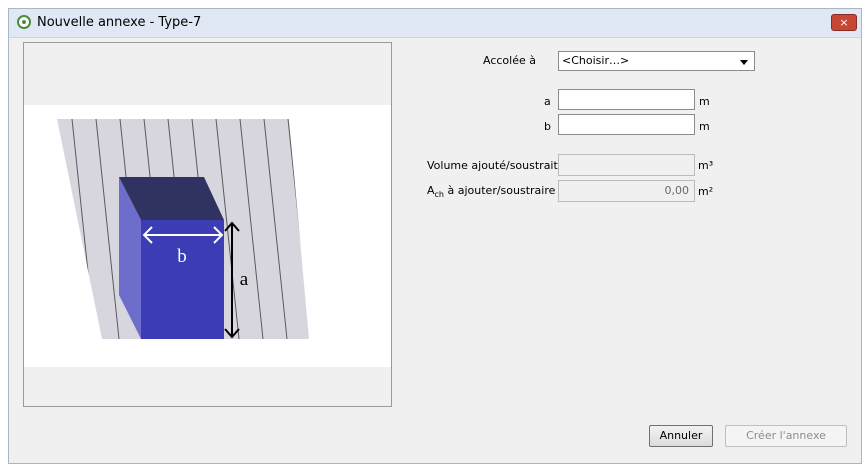 This screenshot has height=464, width=862. Describe the element at coordinates (492, 165) in the screenshot. I see `volume-label: Volume ajouté/soustrait` at that location.